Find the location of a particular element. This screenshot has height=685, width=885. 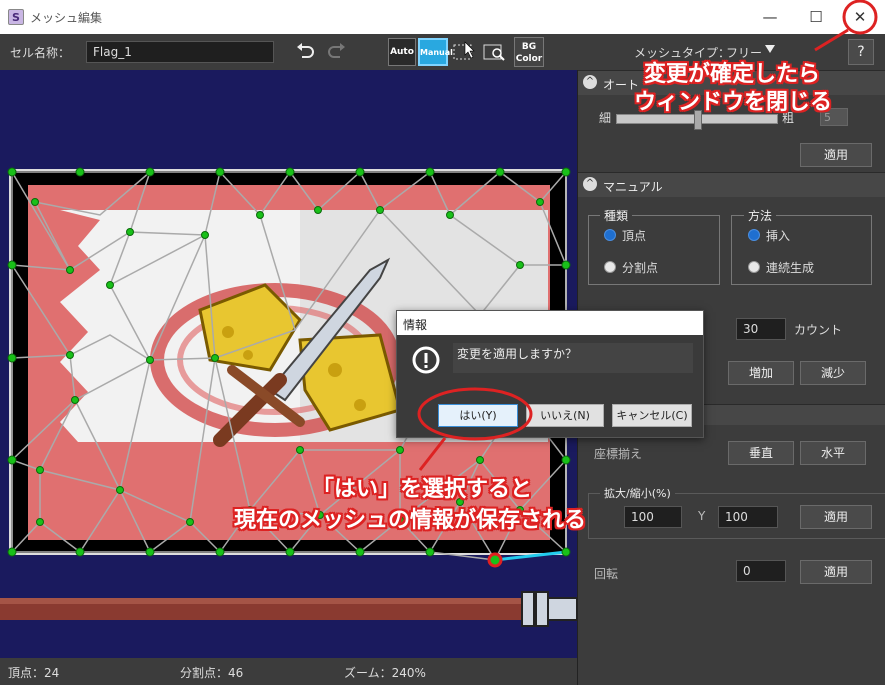

yes-note-line2: 現在のメッシュの情報が保存される is located at coordinates (410, 520).